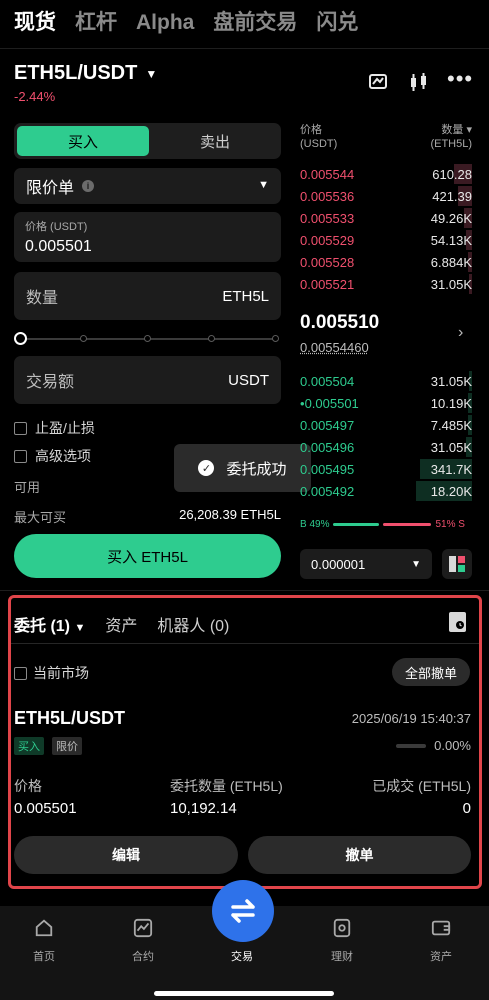  I want to click on ask-qty: 31.05K, so click(451, 284).